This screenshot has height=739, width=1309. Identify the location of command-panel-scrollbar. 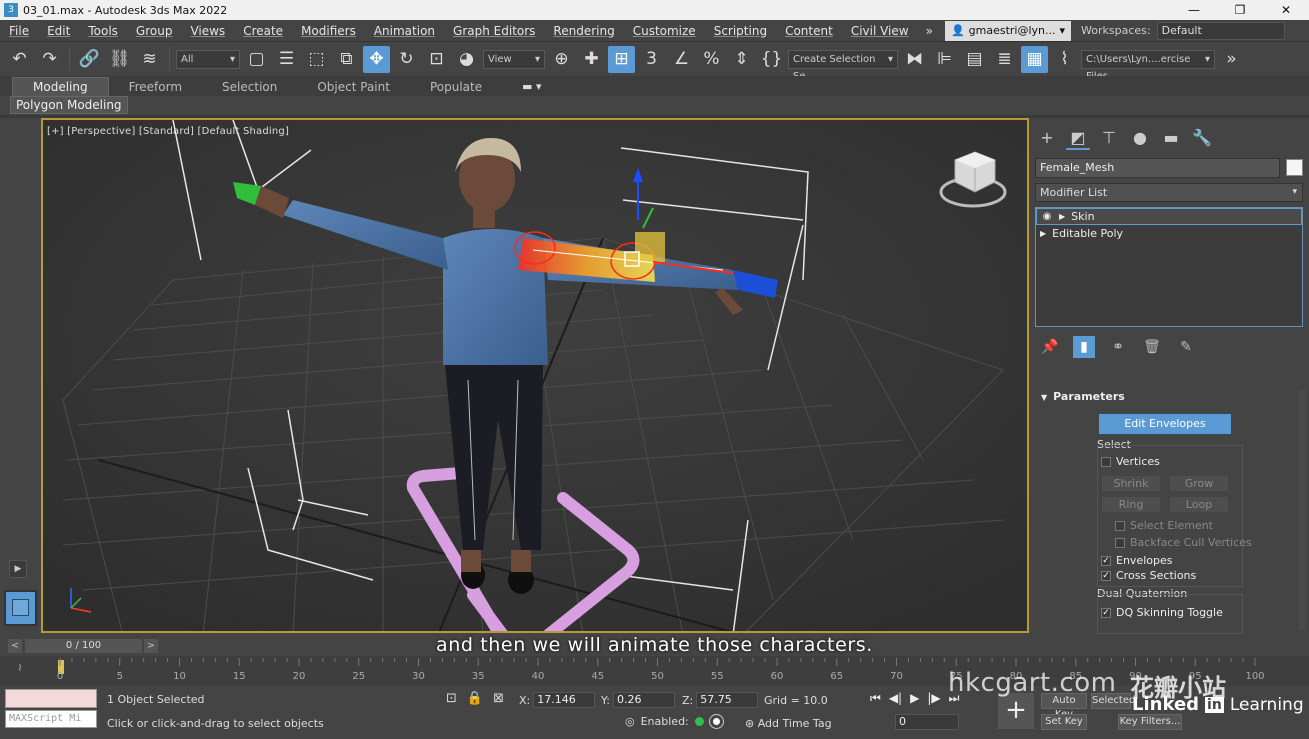
(1302, 510).